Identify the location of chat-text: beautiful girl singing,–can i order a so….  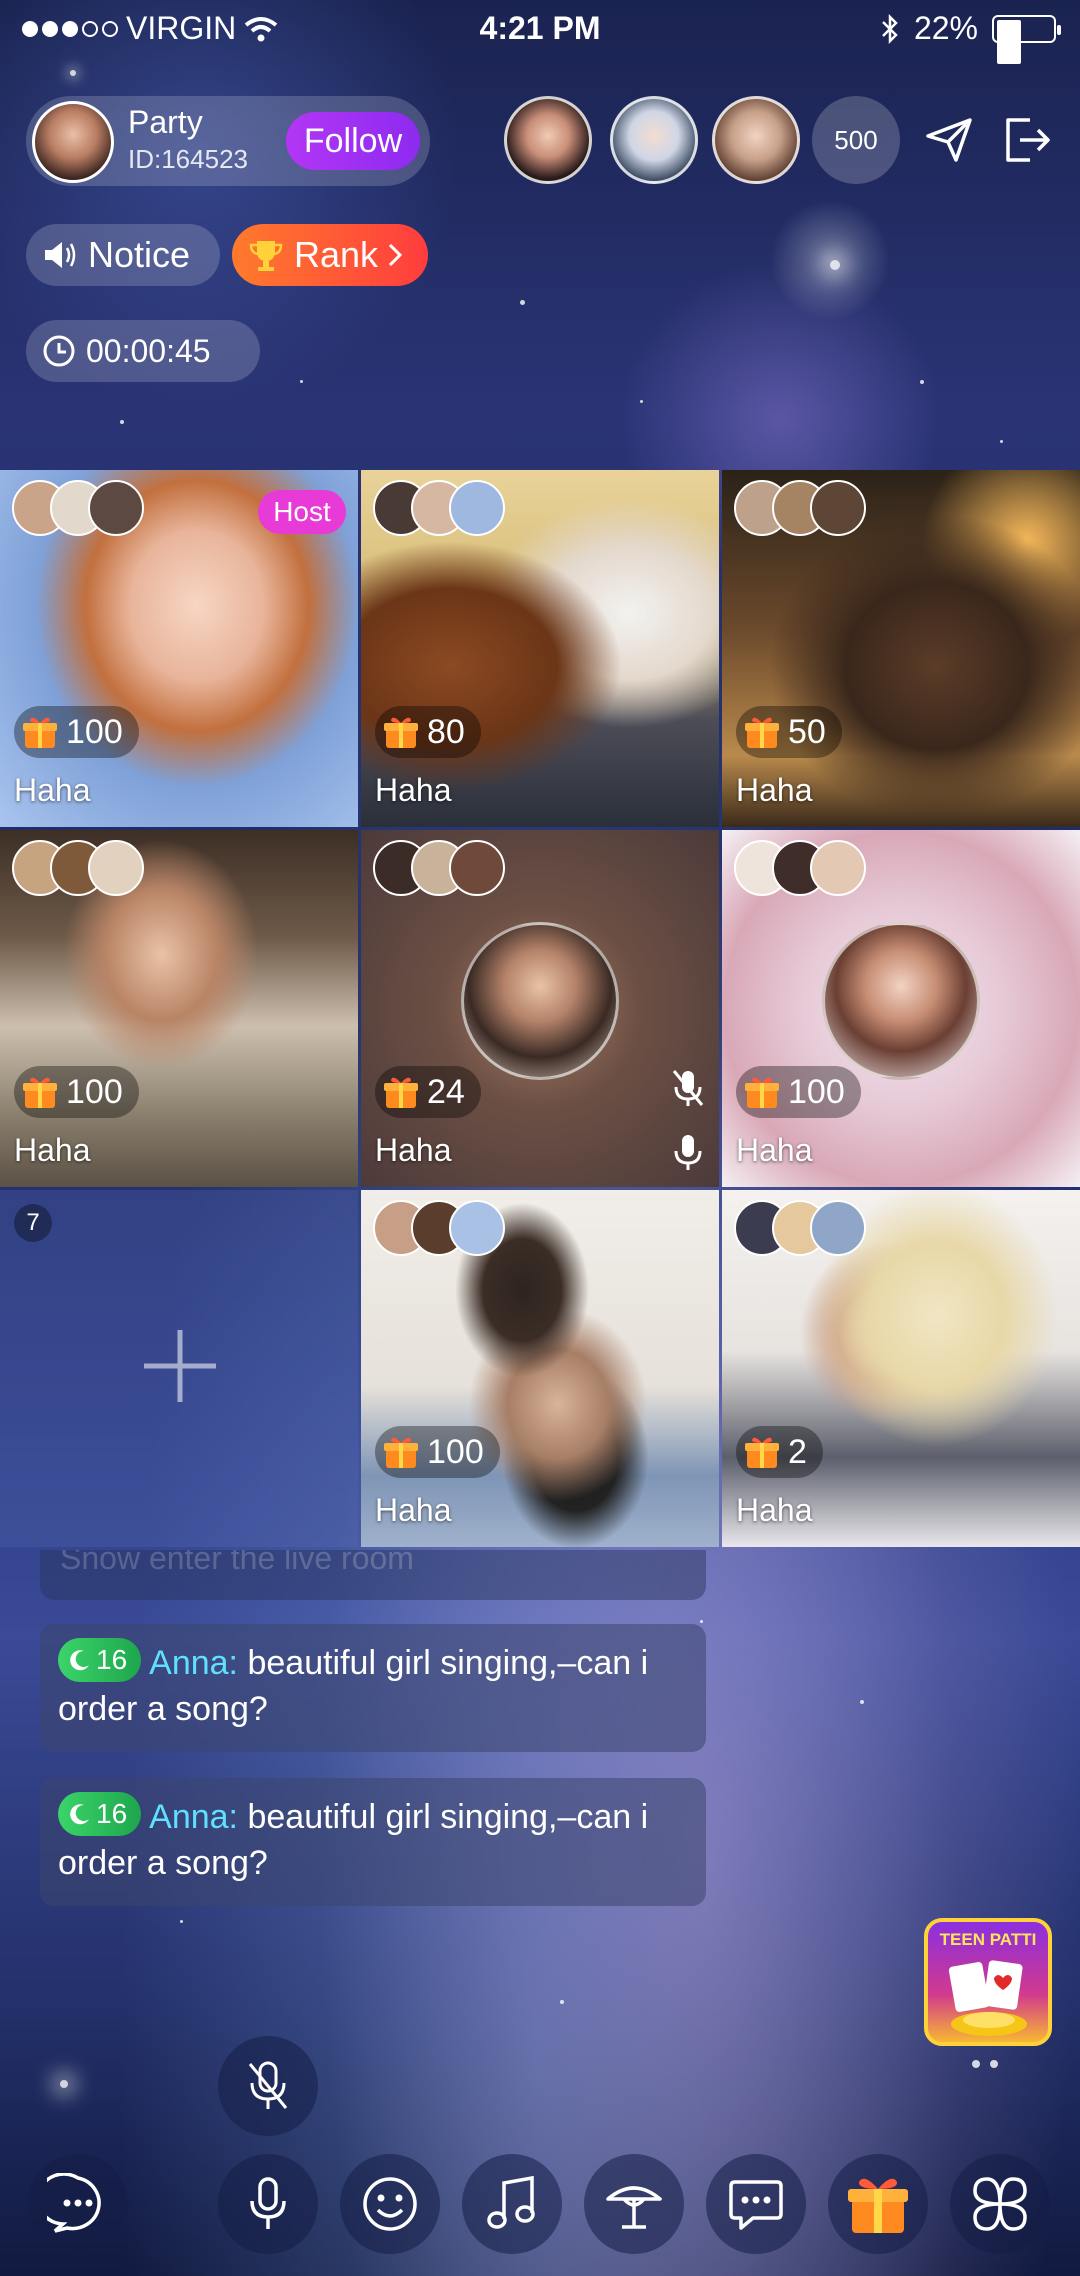
(353, 1840).